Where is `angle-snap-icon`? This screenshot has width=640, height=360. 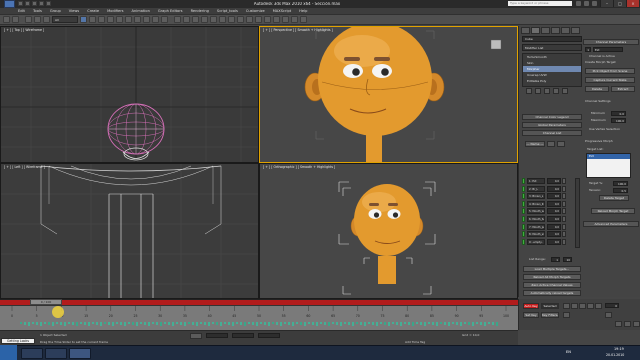
angle-snap-icon is located at coordinates (186, 19).